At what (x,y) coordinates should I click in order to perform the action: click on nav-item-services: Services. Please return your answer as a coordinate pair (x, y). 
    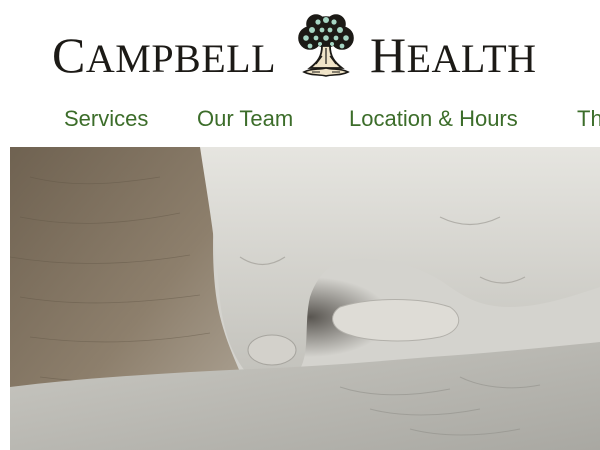
    Looking at the image, I should click on (106, 119).